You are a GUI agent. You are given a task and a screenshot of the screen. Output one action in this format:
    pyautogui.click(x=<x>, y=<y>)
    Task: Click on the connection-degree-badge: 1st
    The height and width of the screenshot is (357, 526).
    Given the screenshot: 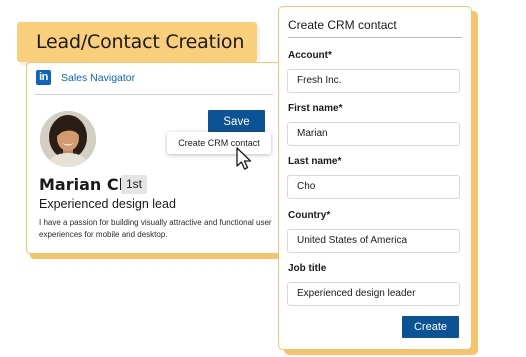 What is the action you would take?
    pyautogui.click(x=134, y=184)
    